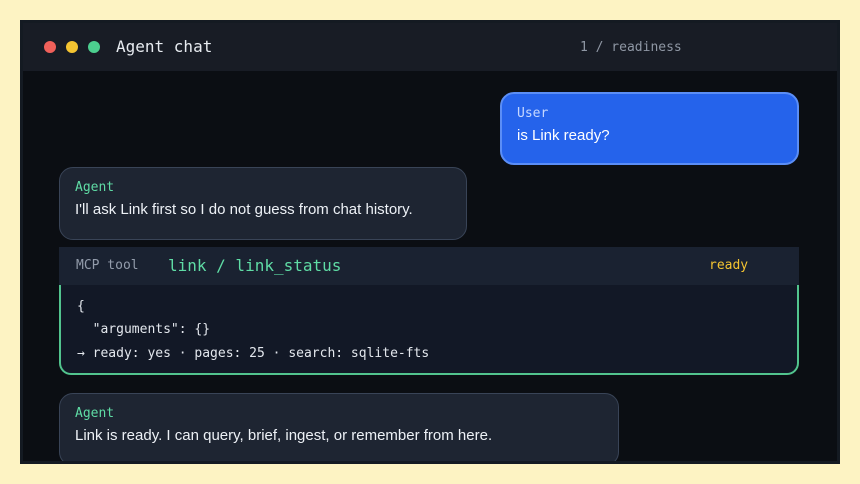  What do you see at coordinates (631, 47) in the screenshot?
I see `session-indicator: 1 / readiness` at bounding box center [631, 47].